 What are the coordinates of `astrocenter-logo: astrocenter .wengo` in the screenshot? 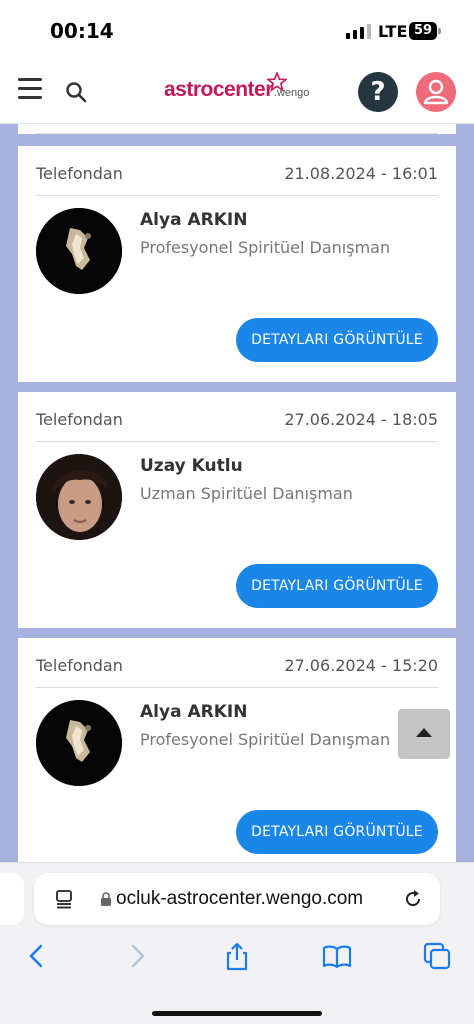 It's located at (236, 90).